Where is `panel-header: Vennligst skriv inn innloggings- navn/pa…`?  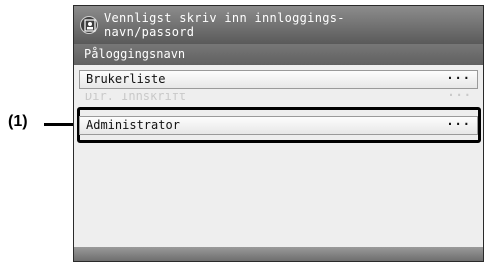
panel-header: Vennligst skriv inn innloggings- navn/pa… is located at coordinates (278, 25).